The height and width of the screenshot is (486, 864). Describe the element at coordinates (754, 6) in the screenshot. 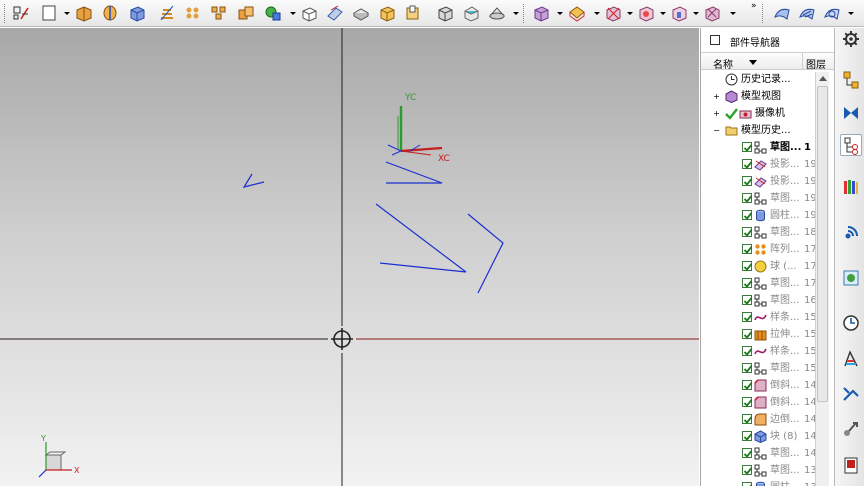

I see `toolbar-overflow-button: »` at that location.